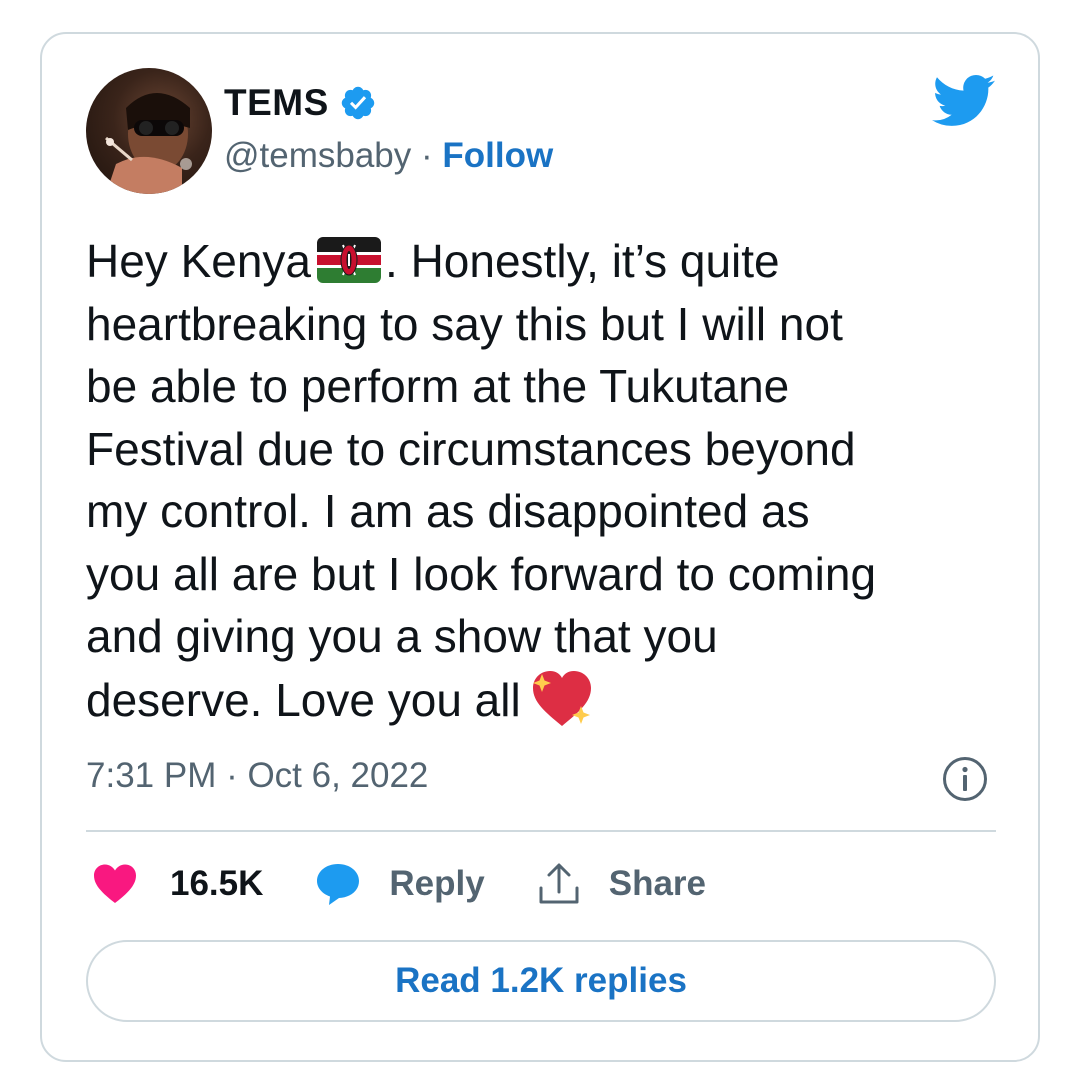  I want to click on divider, so click(541, 831).